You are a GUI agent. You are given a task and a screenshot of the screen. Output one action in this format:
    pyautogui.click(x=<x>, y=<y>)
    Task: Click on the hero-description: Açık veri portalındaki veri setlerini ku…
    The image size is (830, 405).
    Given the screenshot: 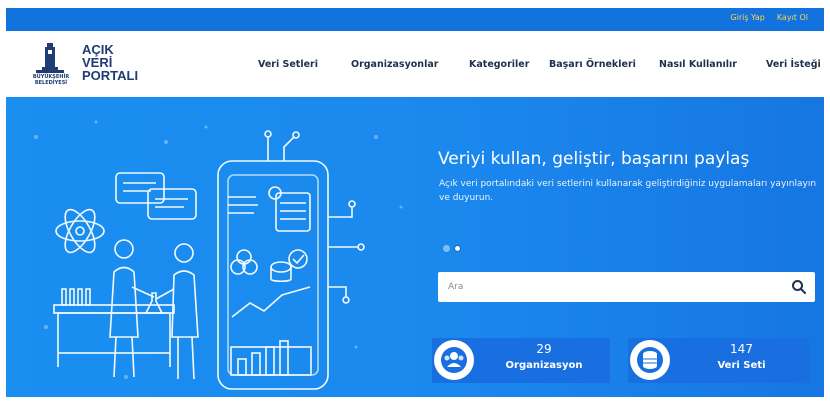 What is the action you would take?
    pyautogui.click(x=628, y=191)
    